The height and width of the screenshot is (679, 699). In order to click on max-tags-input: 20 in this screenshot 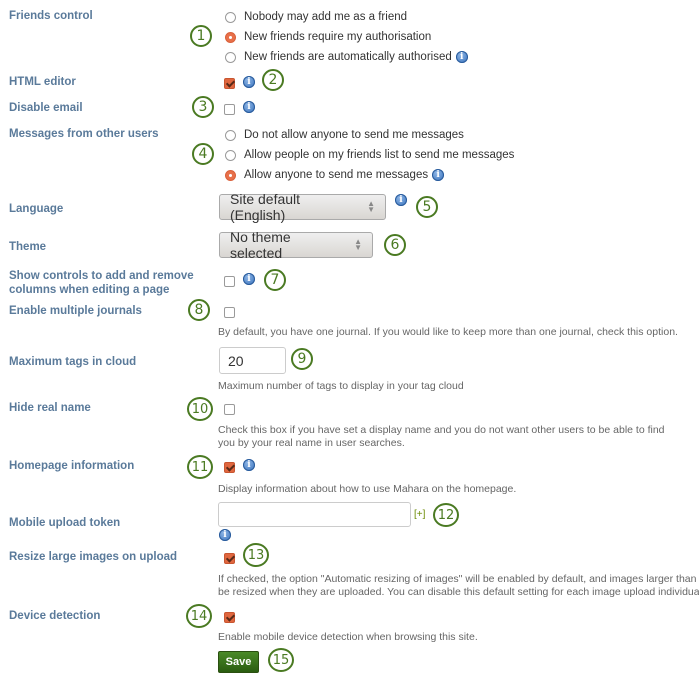, I will do `click(252, 360)`.